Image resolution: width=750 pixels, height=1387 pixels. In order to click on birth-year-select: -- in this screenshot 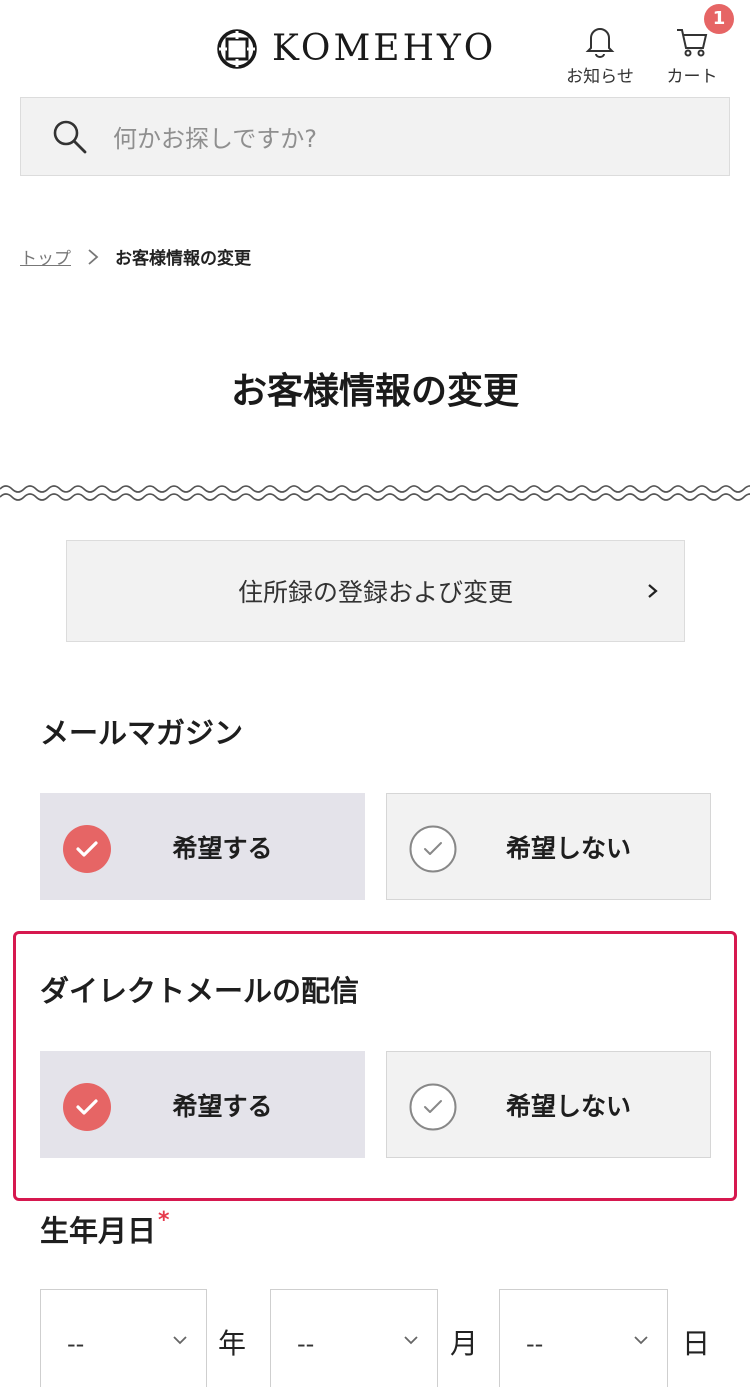, I will do `click(123, 1338)`.